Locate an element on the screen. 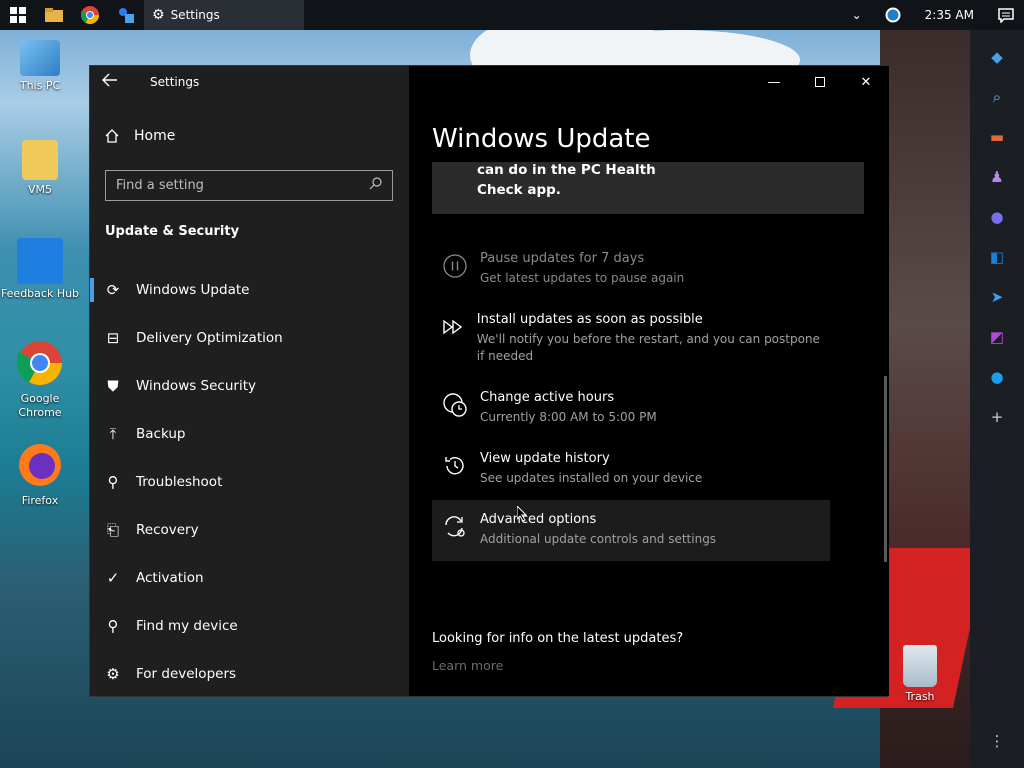 This screenshot has width=1024, height=768. taskbar-settings-label: Settings is located at coordinates (195, 15).